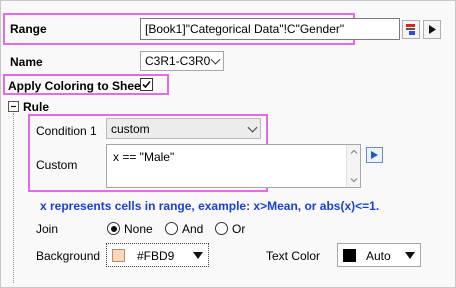  I want to click on scroll-up-icon, so click(354, 152).